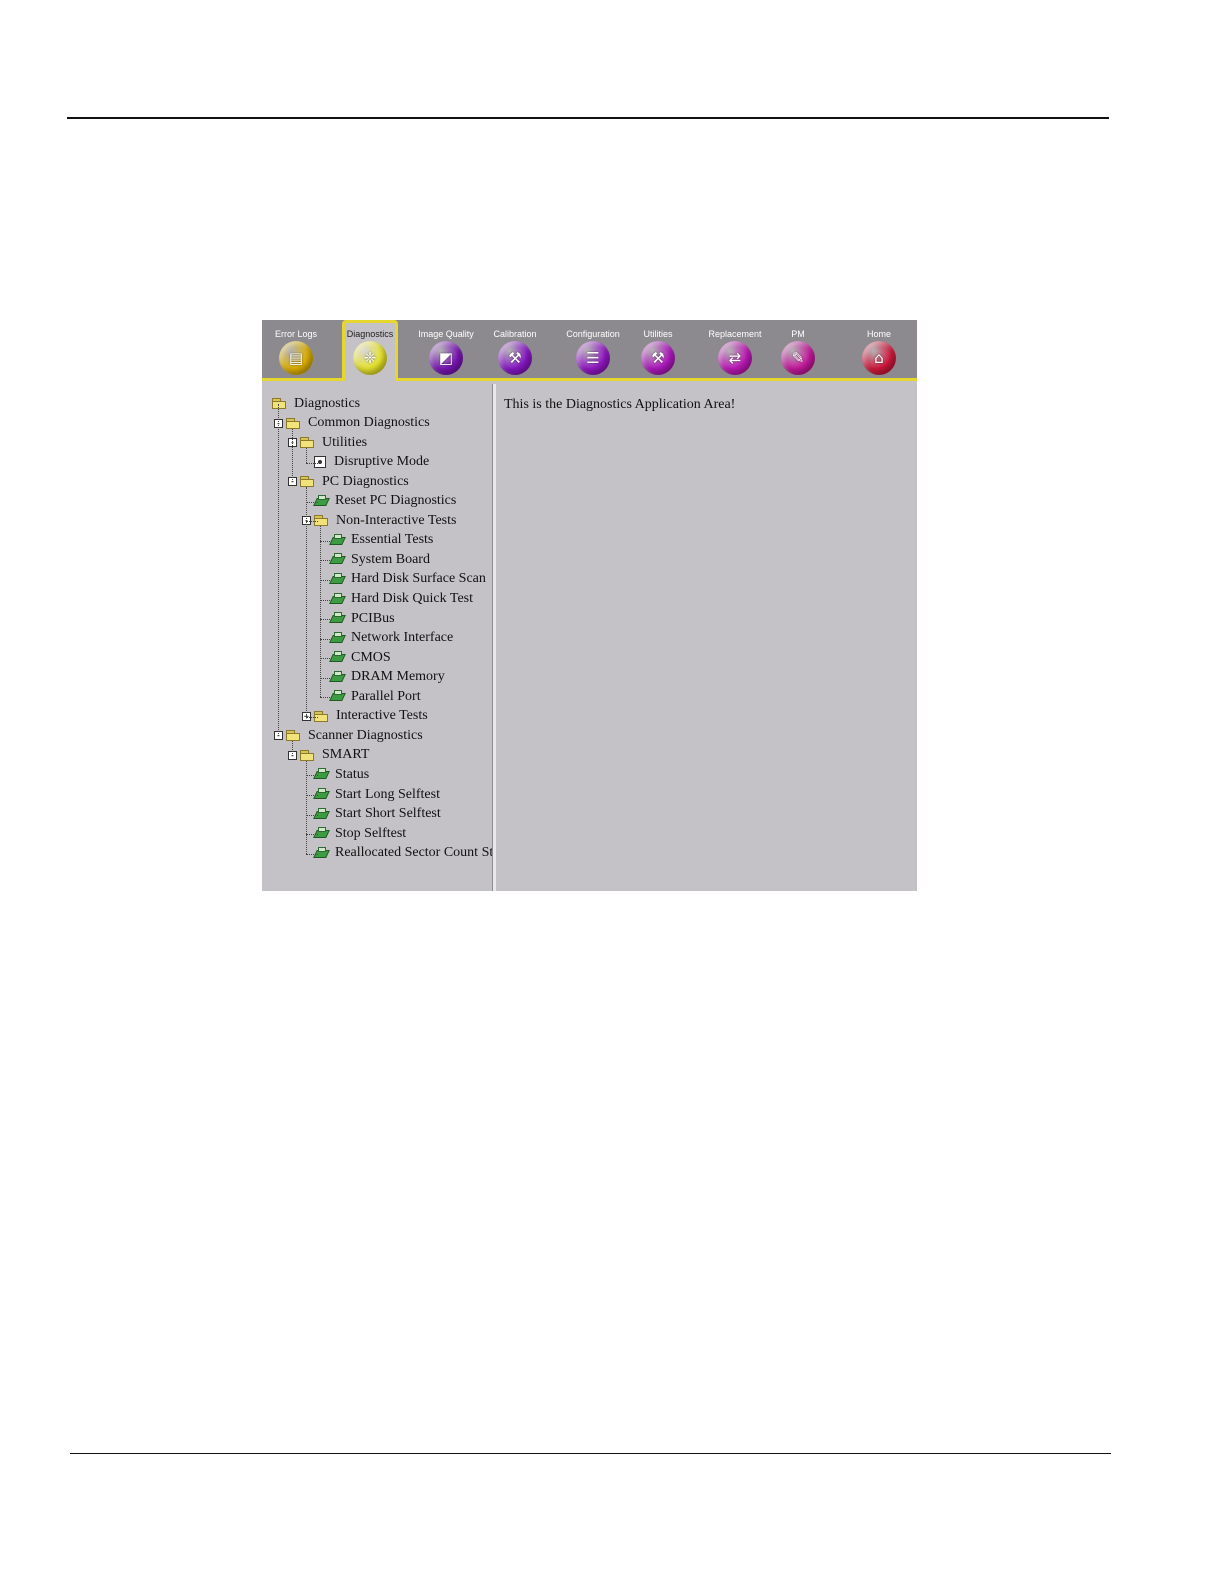 The image size is (1224, 1584). I want to click on tree-item: Disruptive Mode, so click(365, 462).